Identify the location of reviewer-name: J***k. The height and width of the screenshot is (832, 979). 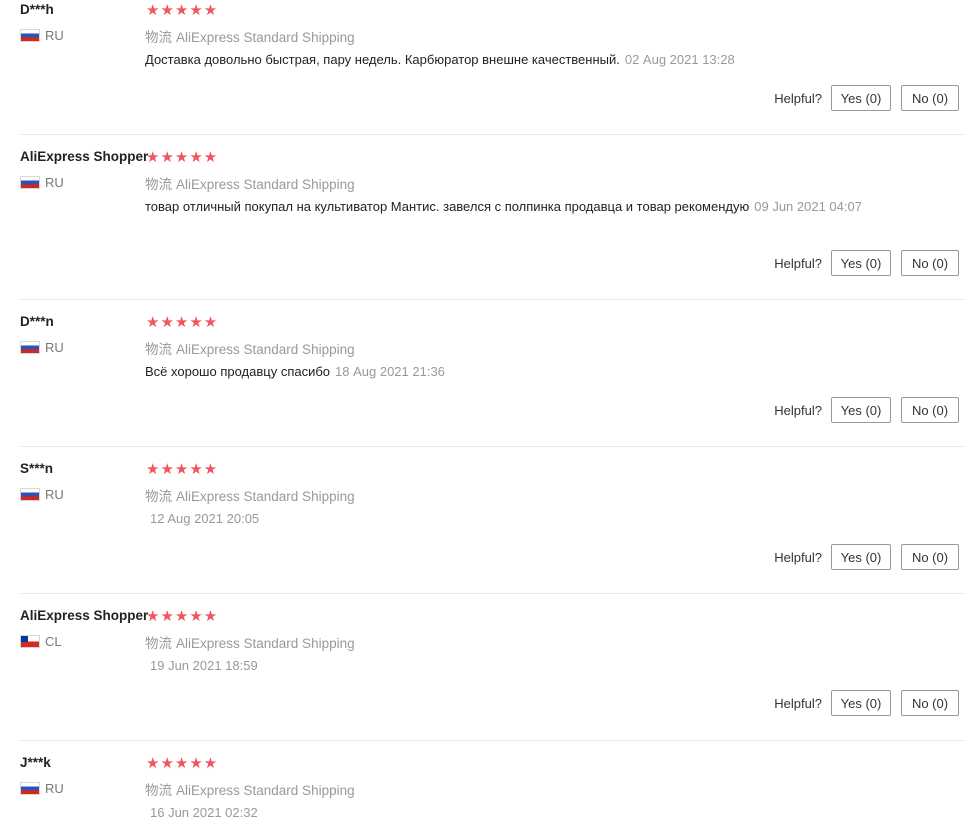
(35, 762).